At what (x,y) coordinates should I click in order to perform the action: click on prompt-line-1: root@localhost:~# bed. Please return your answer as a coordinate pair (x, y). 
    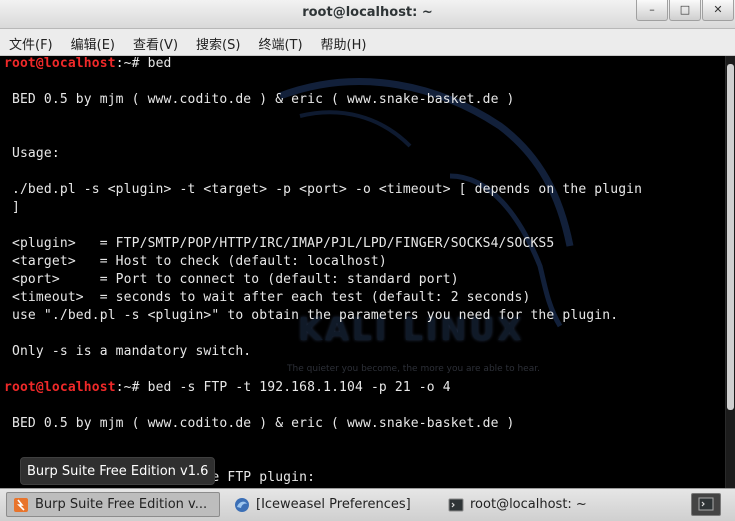
    Looking at the image, I should click on (88, 63).